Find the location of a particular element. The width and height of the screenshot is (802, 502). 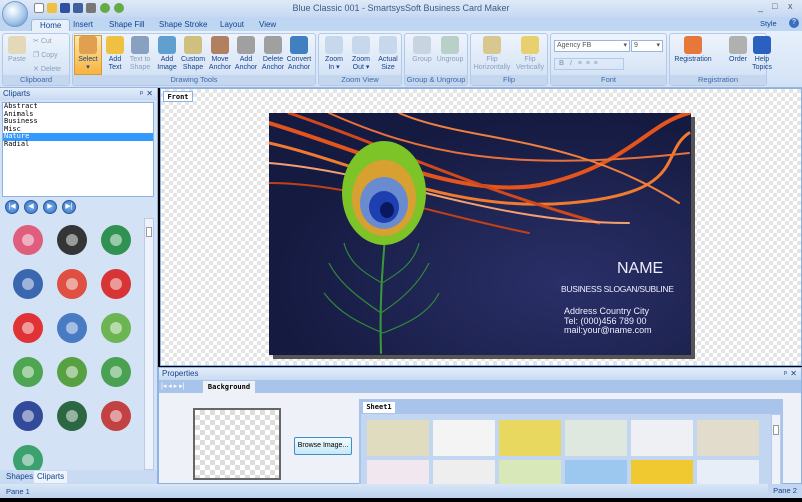

convert-anchor-button: Convert Anchor is located at coordinates (299, 54).